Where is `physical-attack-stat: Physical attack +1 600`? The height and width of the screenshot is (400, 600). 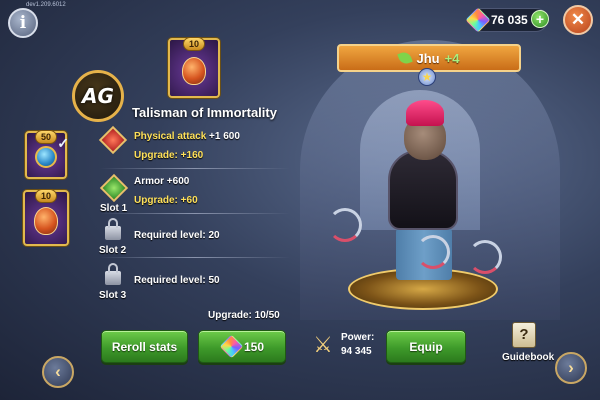
physical-attack-stat: Physical attack +1 600 is located at coordinates (187, 136).